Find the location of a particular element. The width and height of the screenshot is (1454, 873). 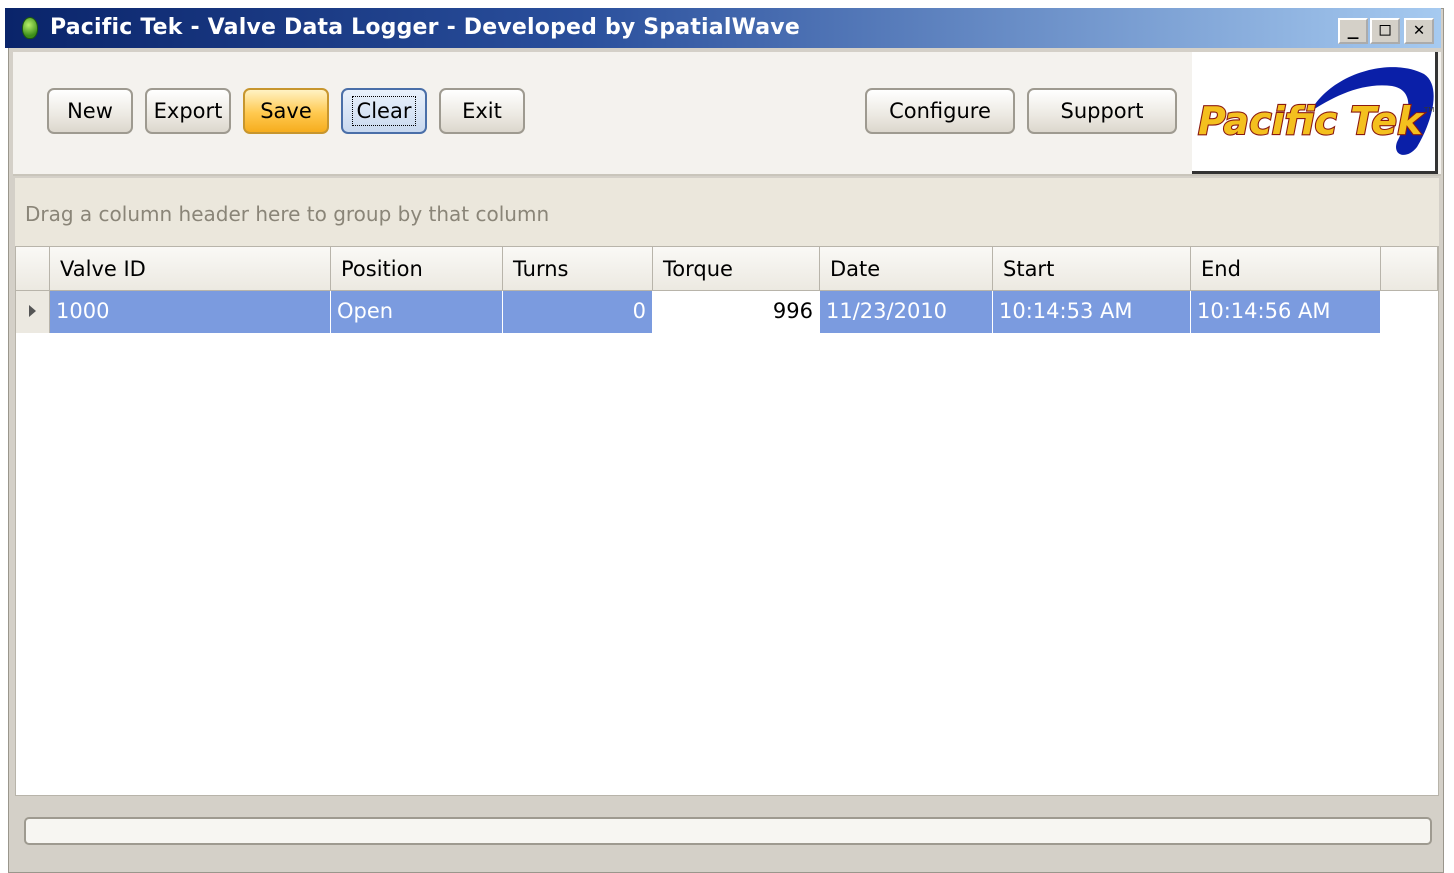

support-button: Support is located at coordinates (1102, 111).